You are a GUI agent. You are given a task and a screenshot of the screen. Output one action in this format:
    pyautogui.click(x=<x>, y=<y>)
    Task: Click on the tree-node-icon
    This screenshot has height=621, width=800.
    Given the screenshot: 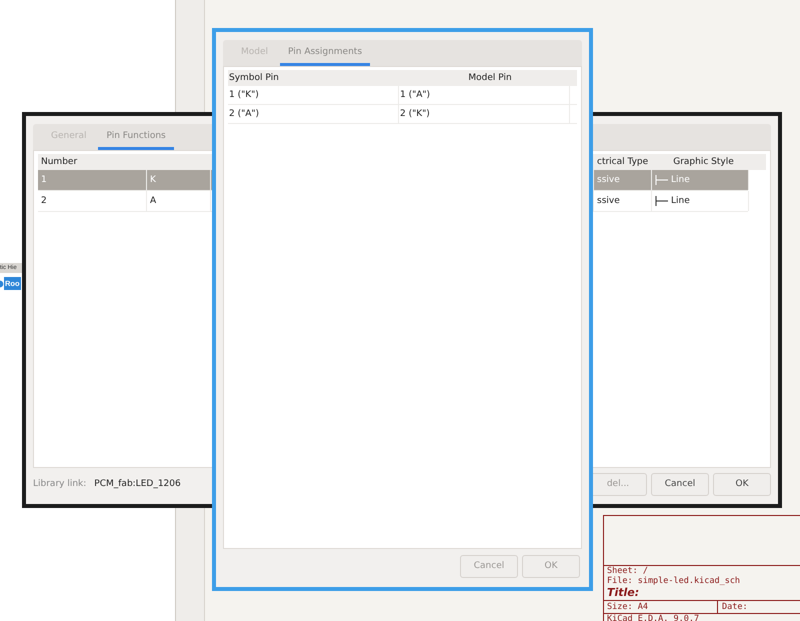 What is the action you would take?
    pyautogui.click(x=2, y=284)
    